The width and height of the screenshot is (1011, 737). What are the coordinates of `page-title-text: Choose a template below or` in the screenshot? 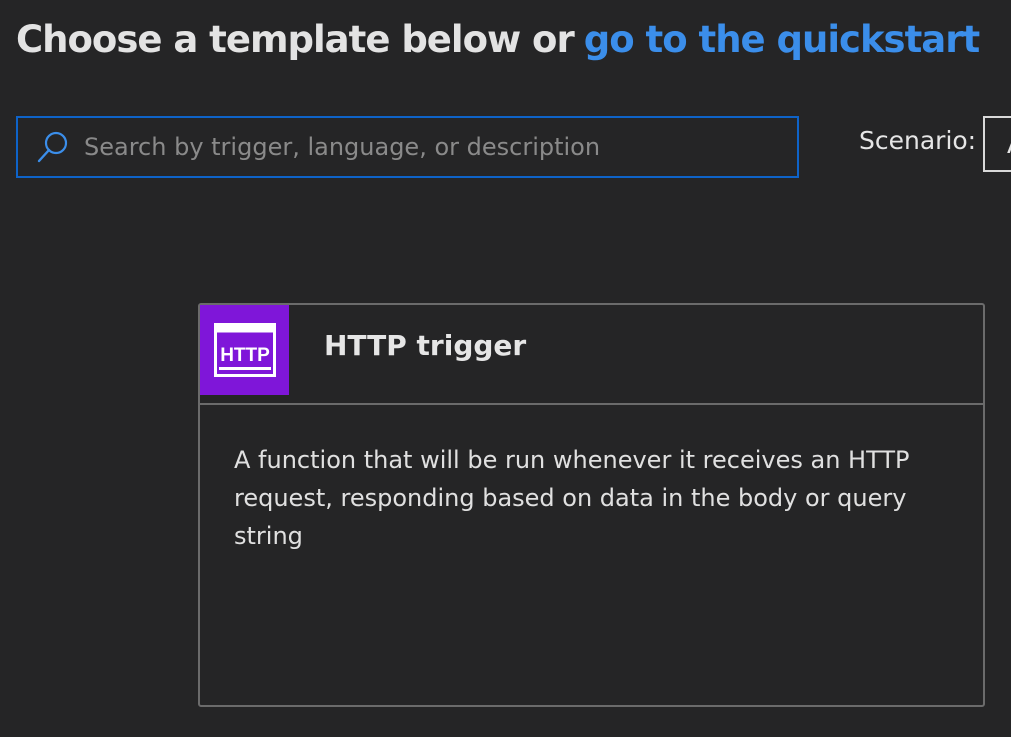 It's located at (295, 39).